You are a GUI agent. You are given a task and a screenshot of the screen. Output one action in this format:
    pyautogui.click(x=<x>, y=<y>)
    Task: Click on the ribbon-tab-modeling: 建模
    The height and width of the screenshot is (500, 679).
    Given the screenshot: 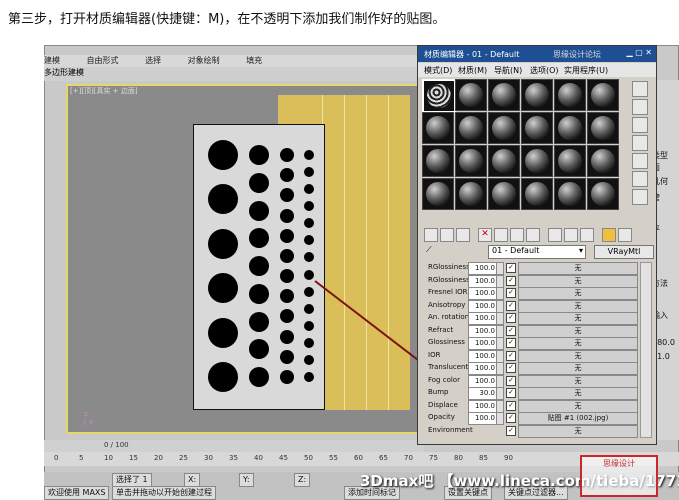 What is the action you would take?
    pyautogui.click(x=52, y=60)
    